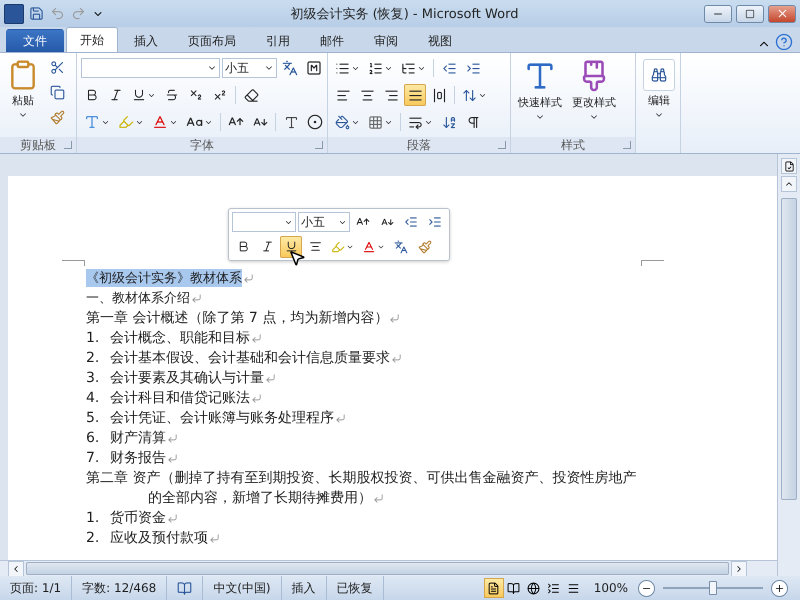  Describe the element at coordinates (35, 40) in the screenshot. I see `file-tab: 文件` at that location.